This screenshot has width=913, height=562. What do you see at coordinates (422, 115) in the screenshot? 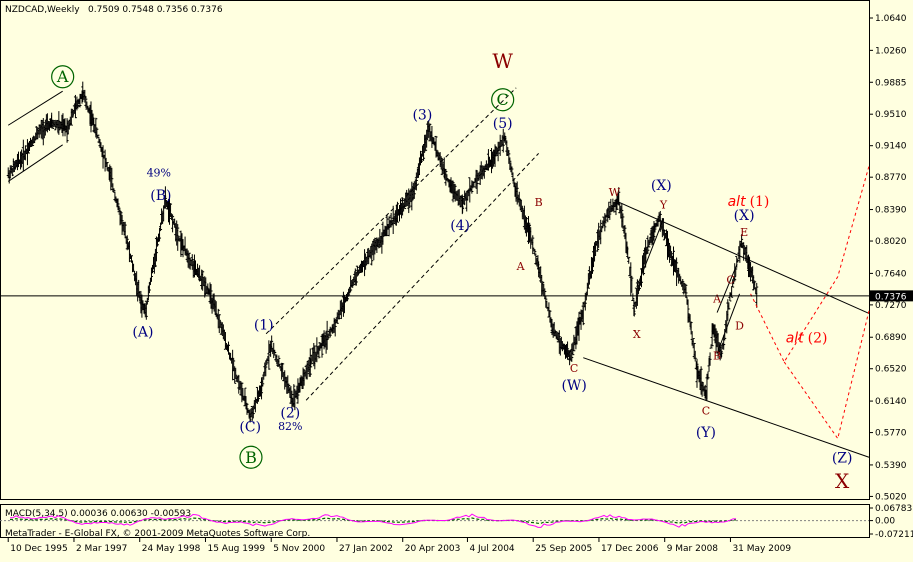
I see `wave-label: (3)` at bounding box center [422, 115].